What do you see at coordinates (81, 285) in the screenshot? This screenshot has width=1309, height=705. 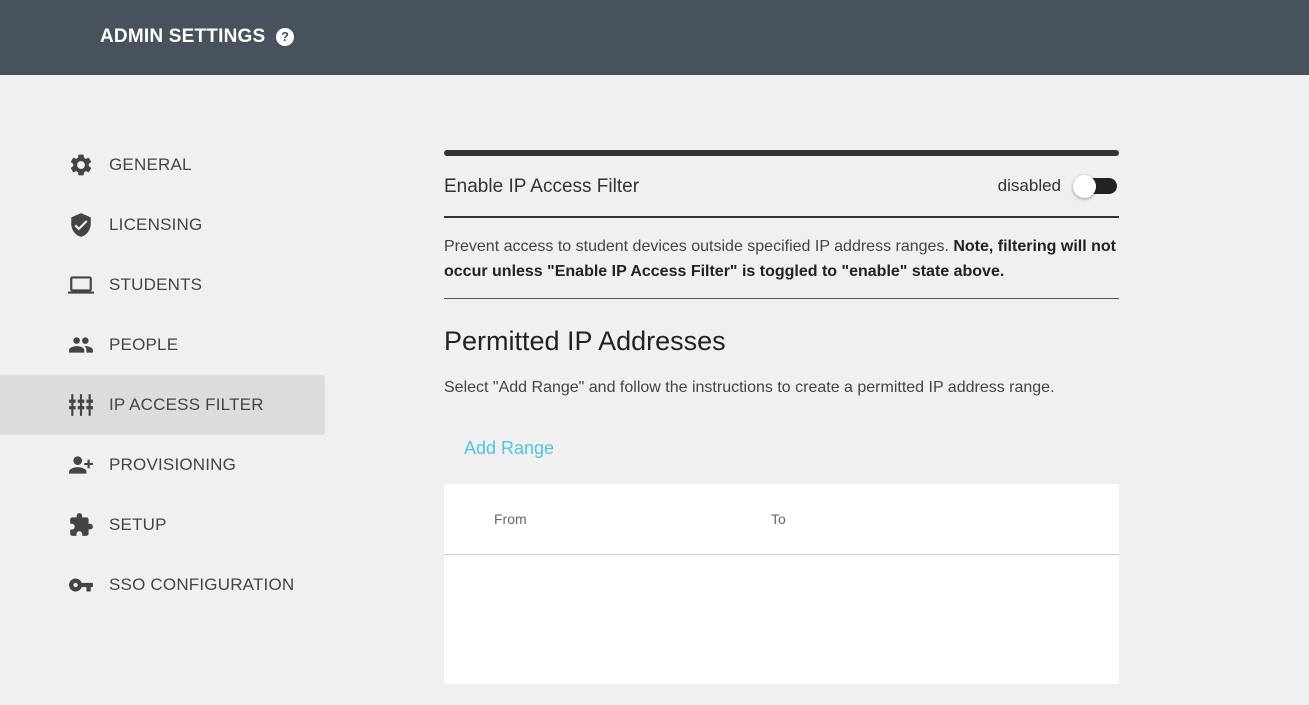 I see `laptop-icon` at bounding box center [81, 285].